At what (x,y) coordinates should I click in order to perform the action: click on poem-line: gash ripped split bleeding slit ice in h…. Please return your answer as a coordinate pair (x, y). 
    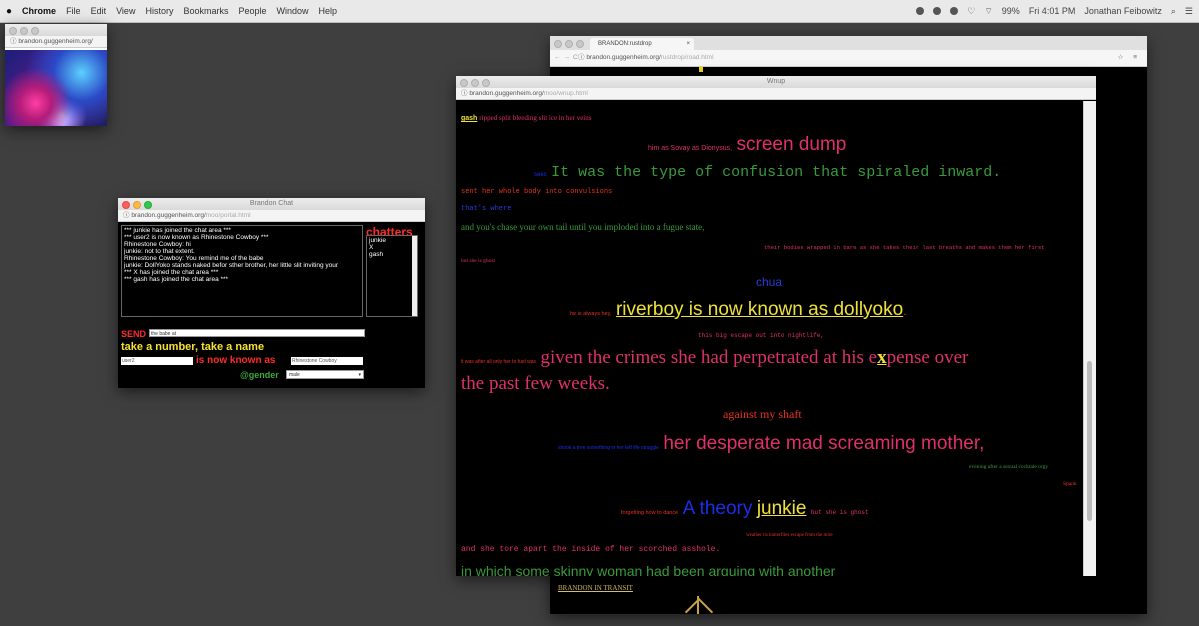
    Looking at the image, I should click on (526, 118).